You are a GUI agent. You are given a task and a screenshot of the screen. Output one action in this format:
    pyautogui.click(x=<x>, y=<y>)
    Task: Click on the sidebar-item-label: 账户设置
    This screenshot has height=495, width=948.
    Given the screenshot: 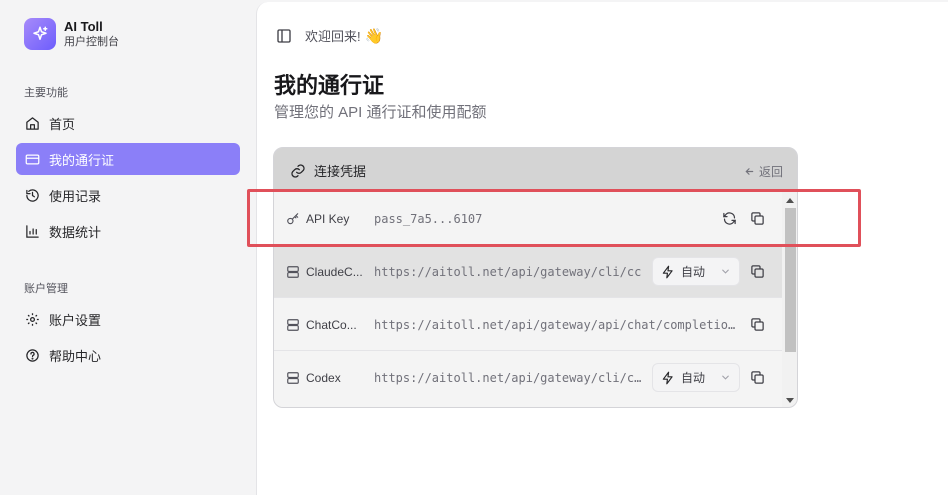 What is the action you would take?
    pyautogui.click(x=75, y=320)
    